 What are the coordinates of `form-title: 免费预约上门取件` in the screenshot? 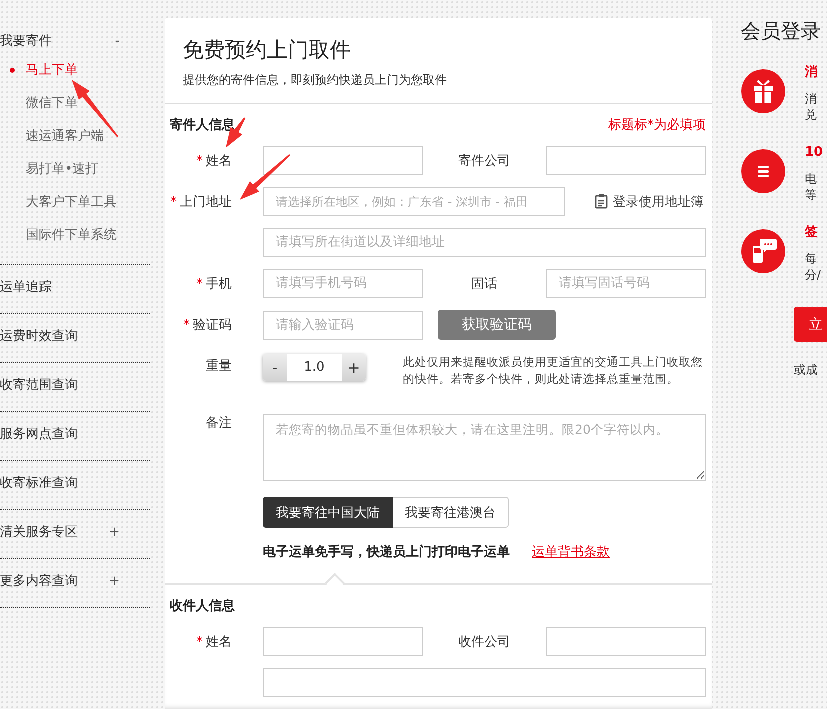 It's located at (267, 50).